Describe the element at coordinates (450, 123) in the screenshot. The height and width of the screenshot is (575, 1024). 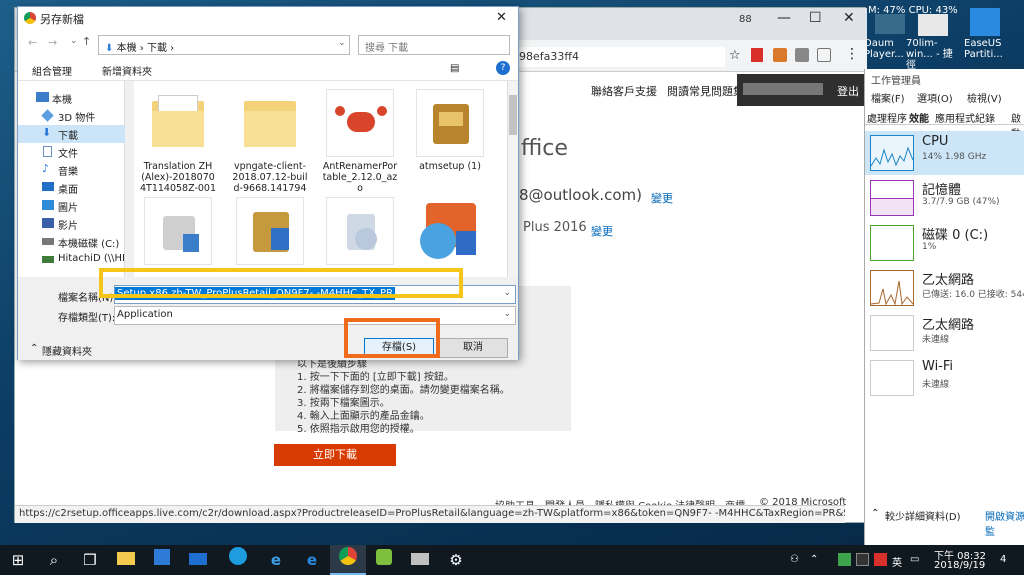
I see `installer-icon` at that location.